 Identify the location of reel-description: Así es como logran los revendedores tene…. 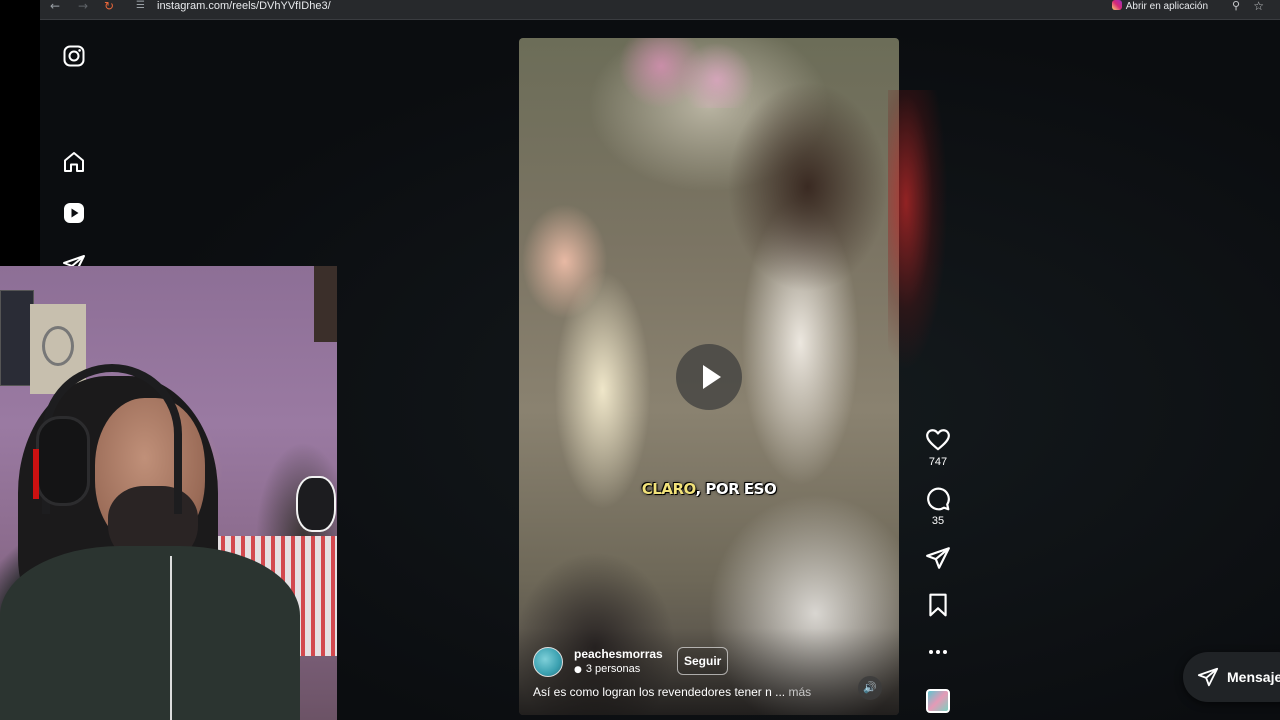
(672, 692).